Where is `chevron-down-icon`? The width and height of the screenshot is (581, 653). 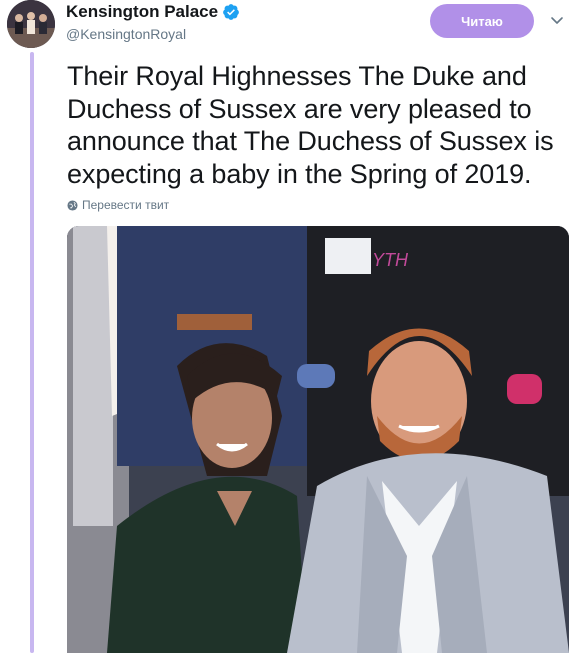
chevron-down-icon is located at coordinates (557, 20).